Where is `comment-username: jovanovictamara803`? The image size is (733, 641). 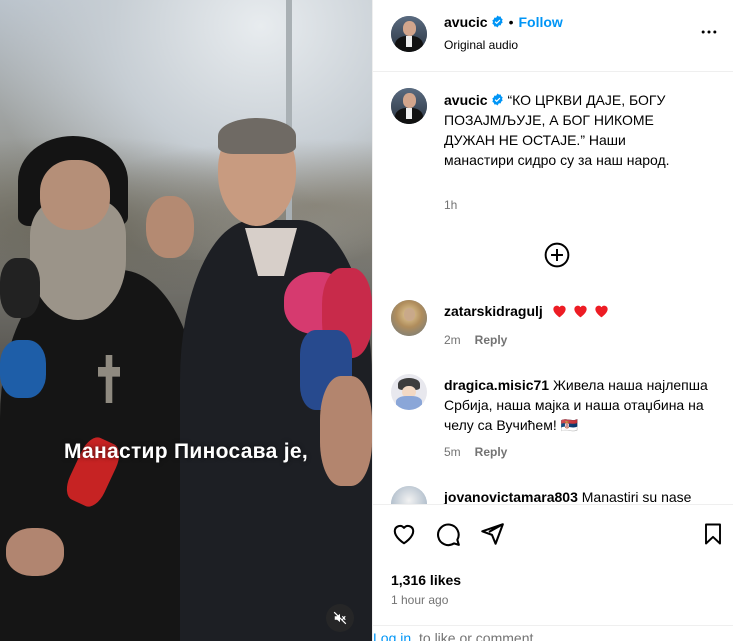 comment-username: jovanovictamara803 is located at coordinates (511, 496).